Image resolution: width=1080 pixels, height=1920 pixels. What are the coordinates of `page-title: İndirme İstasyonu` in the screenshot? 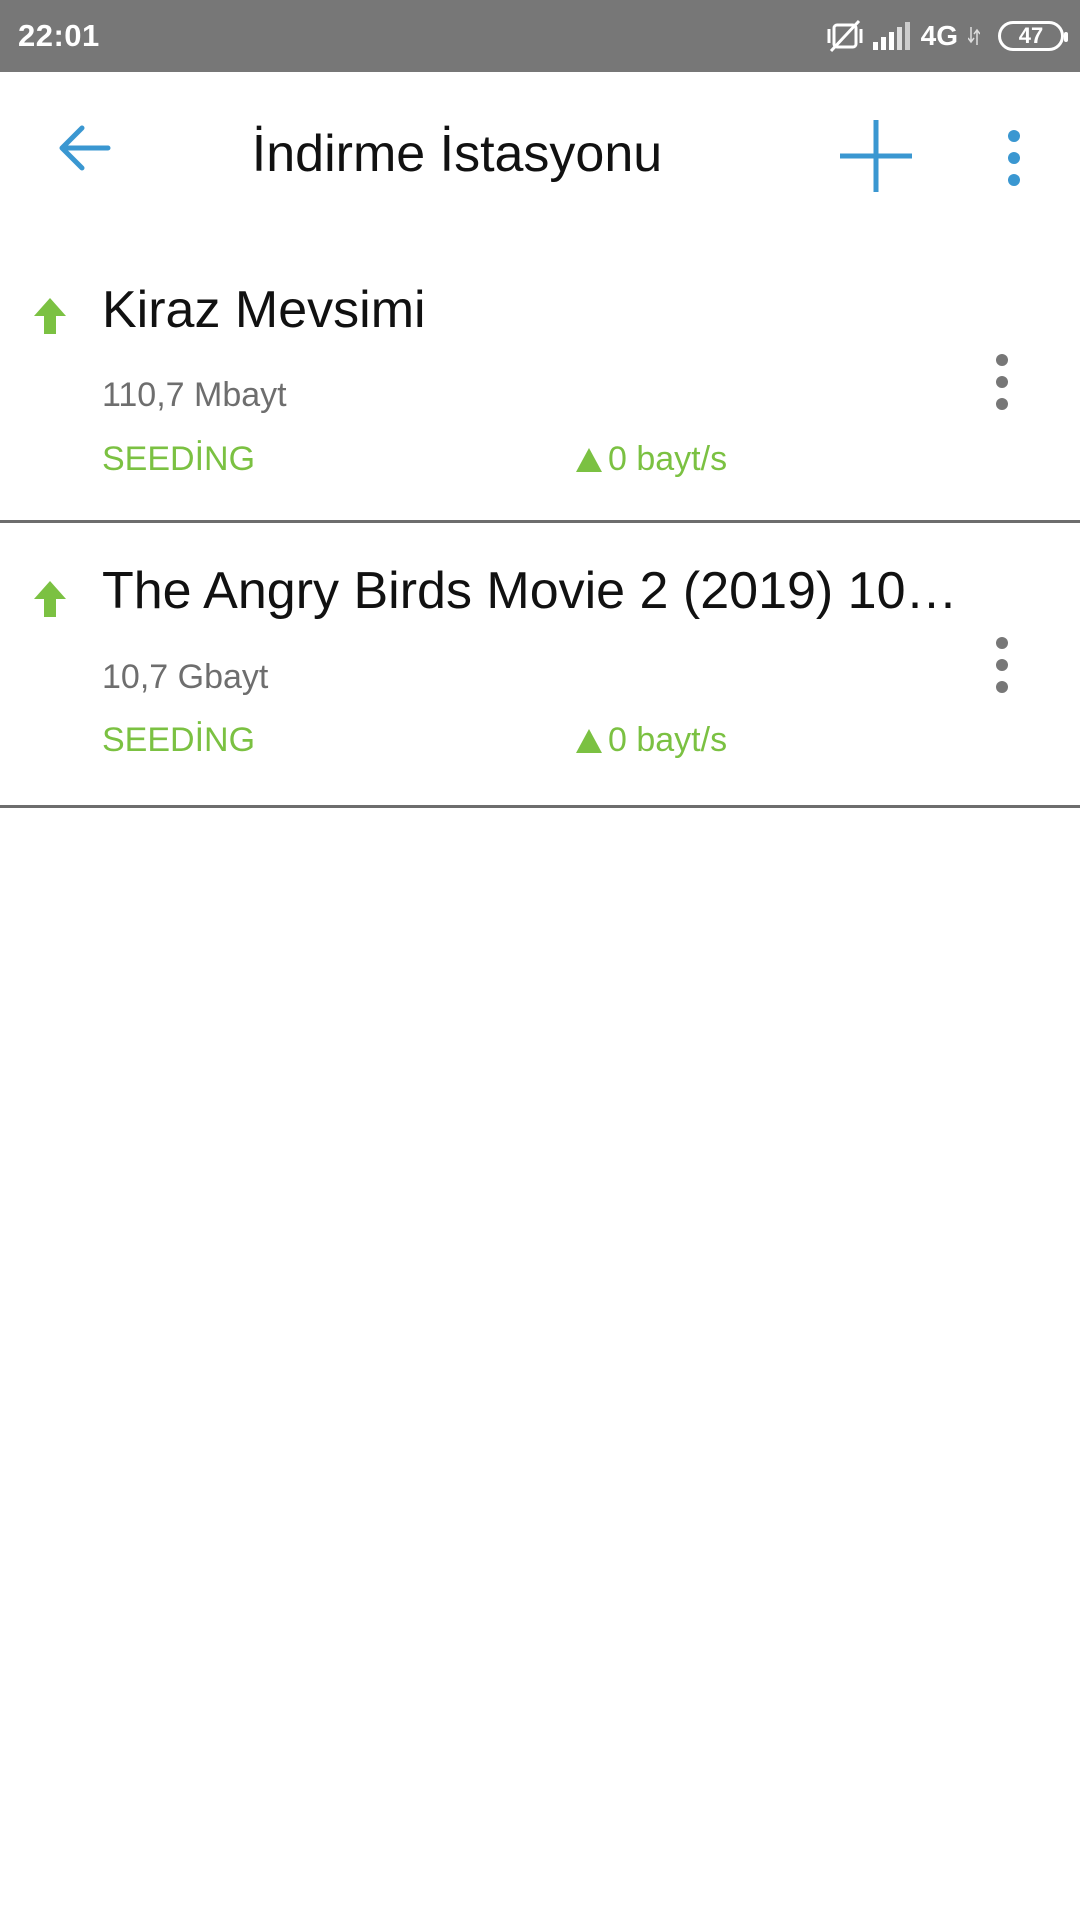 It's located at (457, 154).